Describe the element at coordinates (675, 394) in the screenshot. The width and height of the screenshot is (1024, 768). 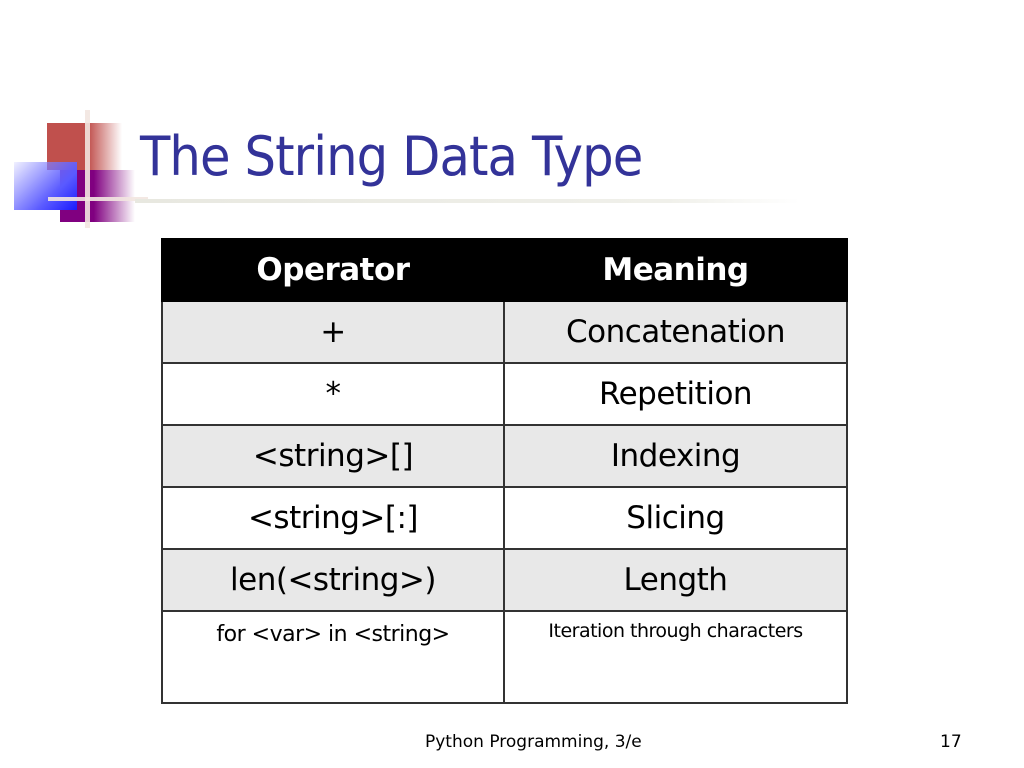
I see `meaning-cell: Repetition` at that location.